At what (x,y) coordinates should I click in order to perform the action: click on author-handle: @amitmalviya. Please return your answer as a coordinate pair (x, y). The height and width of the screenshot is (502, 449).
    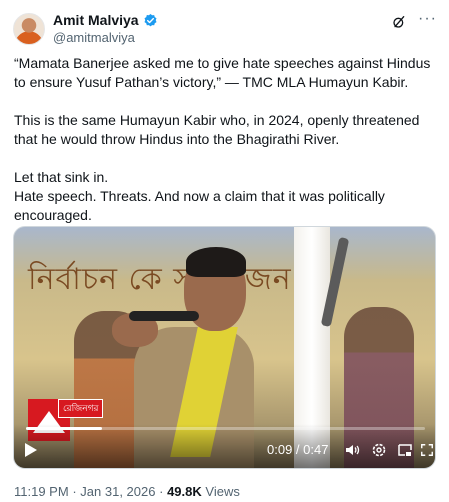
    Looking at the image, I should click on (94, 37).